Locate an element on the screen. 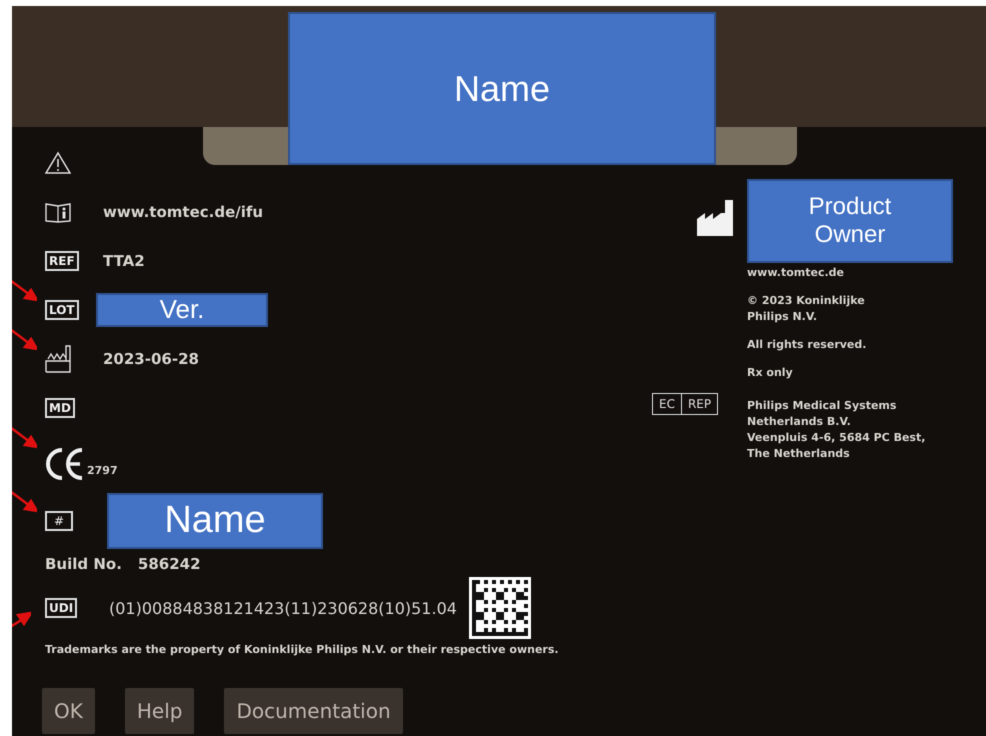 Image resolution: width=986 pixels, height=736 pixels. factory-outline-icon is located at coordinates (58, 358).